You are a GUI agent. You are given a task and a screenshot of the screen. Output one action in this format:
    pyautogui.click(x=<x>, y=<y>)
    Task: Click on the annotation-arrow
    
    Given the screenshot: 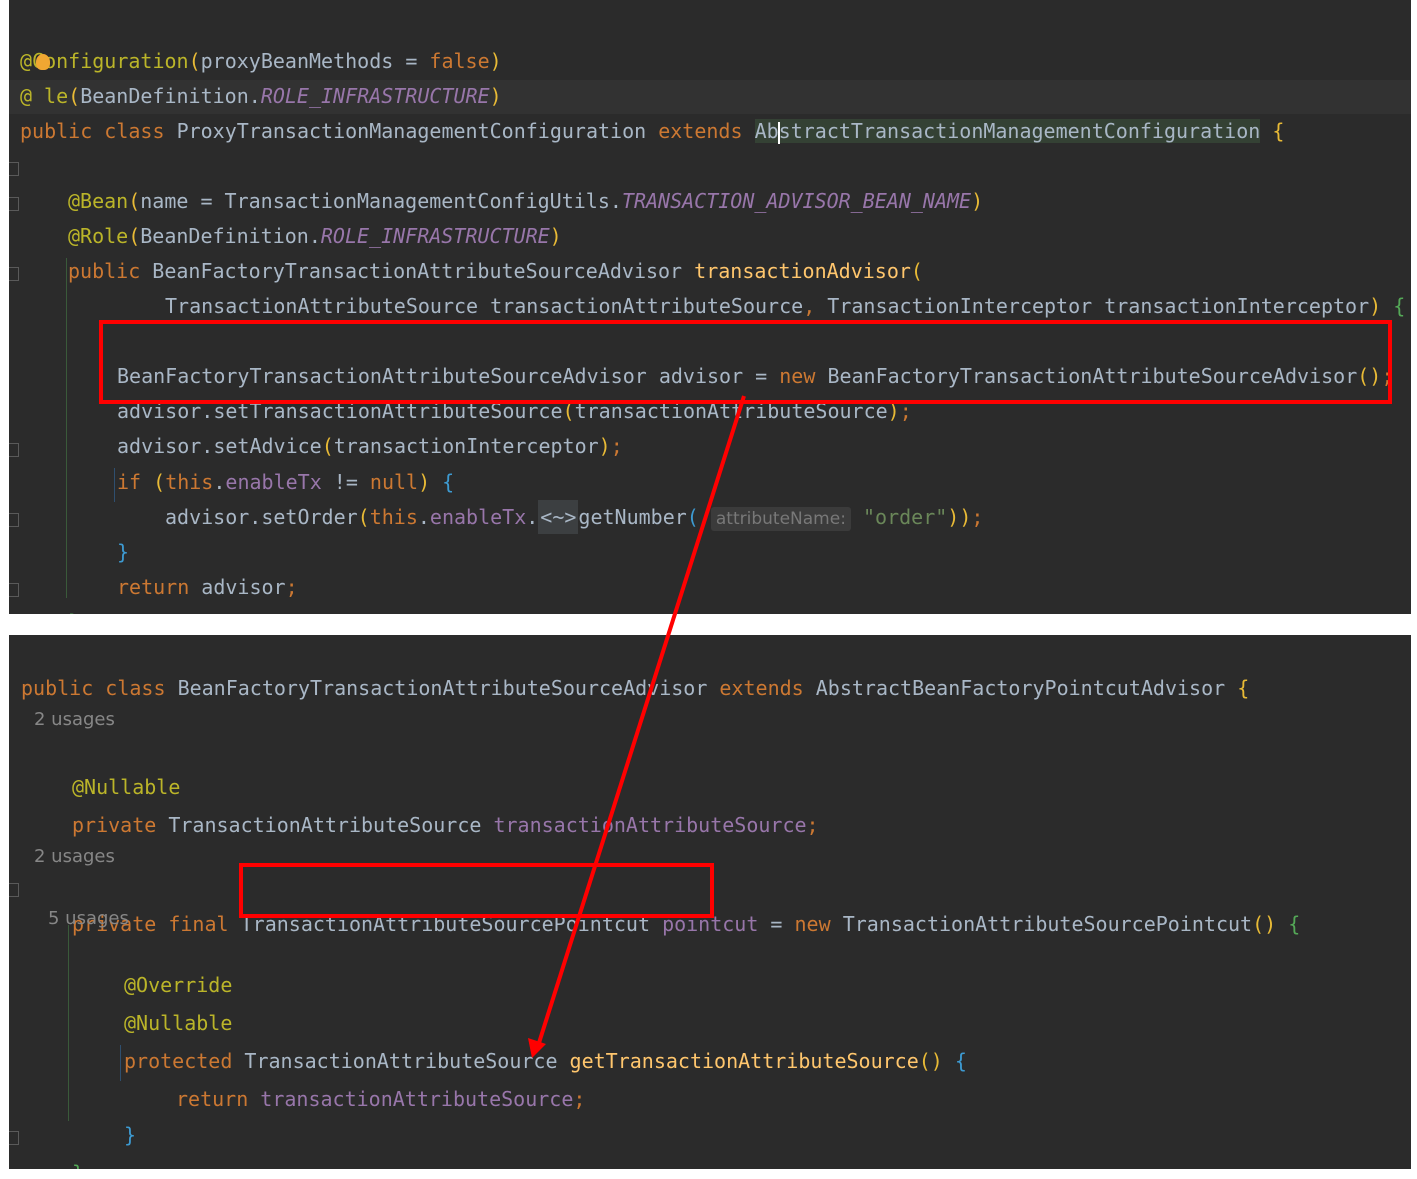 What is the action you would take?
    pyautogui.click(x=637, y=726)
    